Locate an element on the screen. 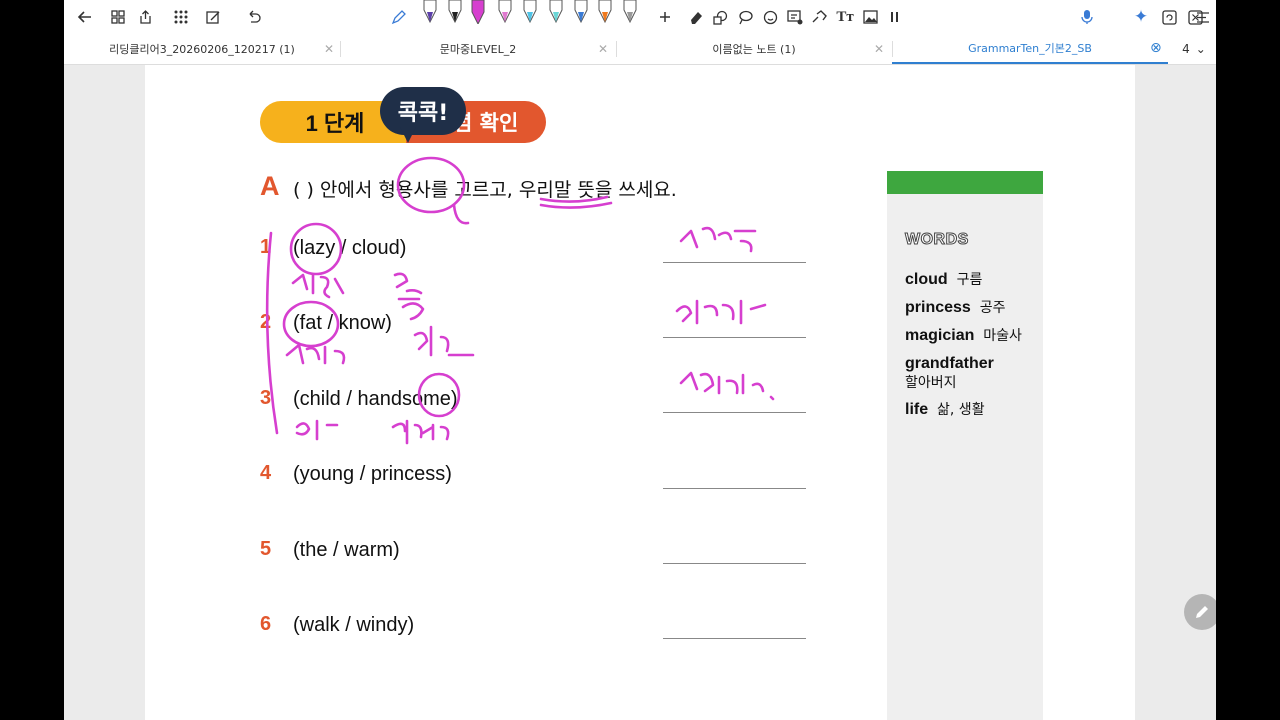 This screenshot has height=720, width=1280. edit-fab is located at coordinates (1200, 612).